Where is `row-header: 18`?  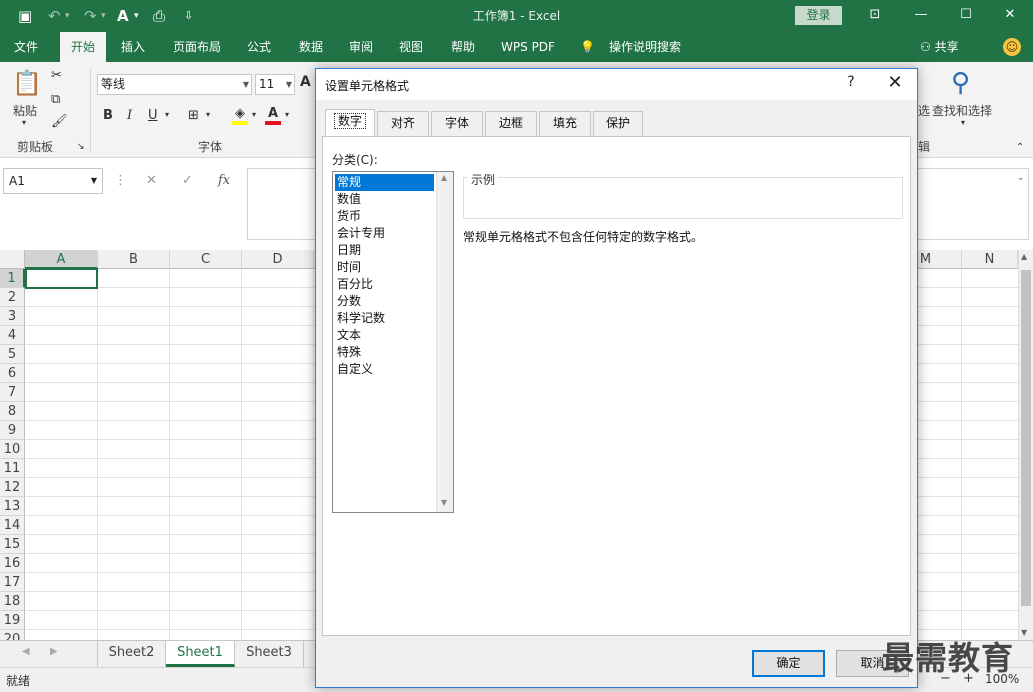 row-header: 18 is located at coordinates (12, 601).